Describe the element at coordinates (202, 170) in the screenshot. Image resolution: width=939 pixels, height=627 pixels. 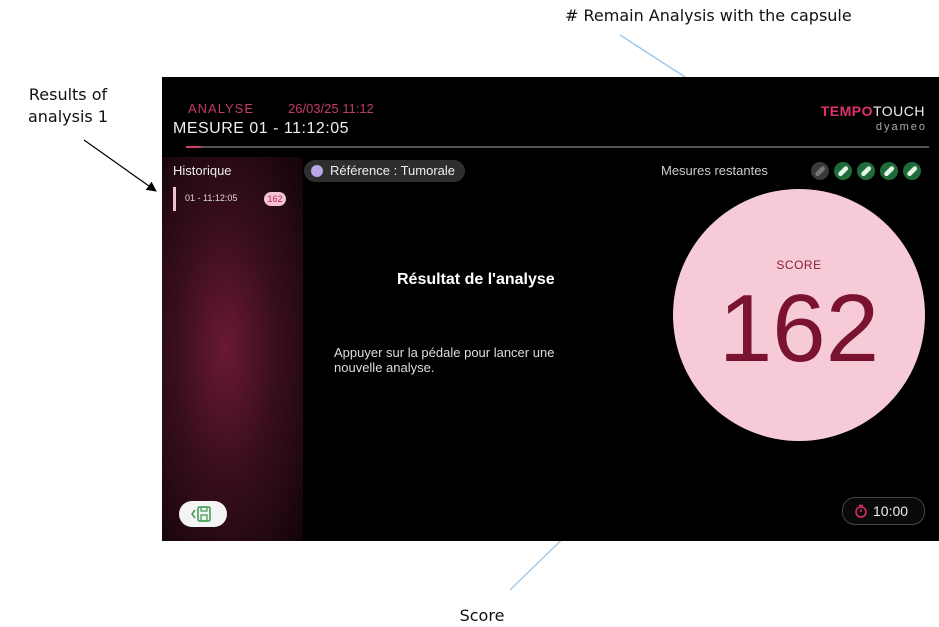
I see `history-title: Historique` at that location.